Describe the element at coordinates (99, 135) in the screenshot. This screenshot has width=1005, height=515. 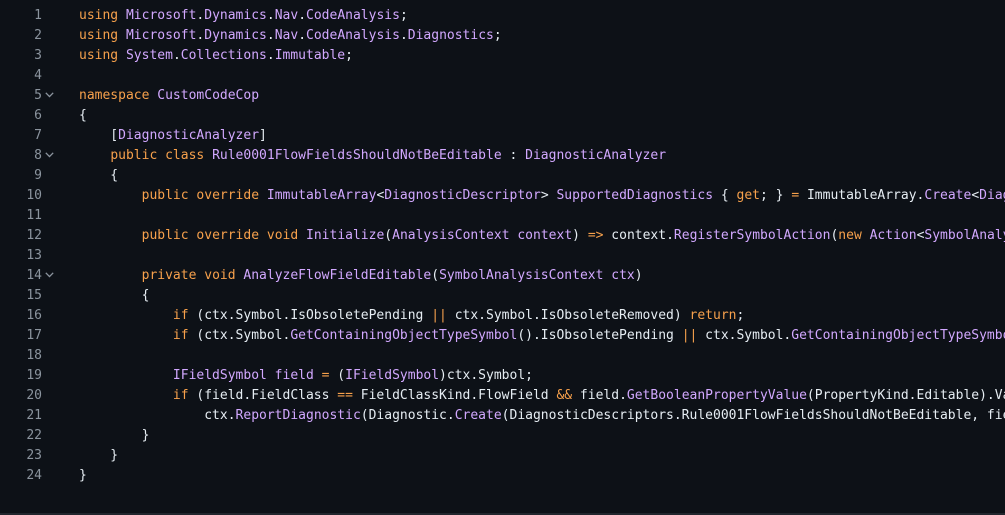
I see `code-token: [` at that location.